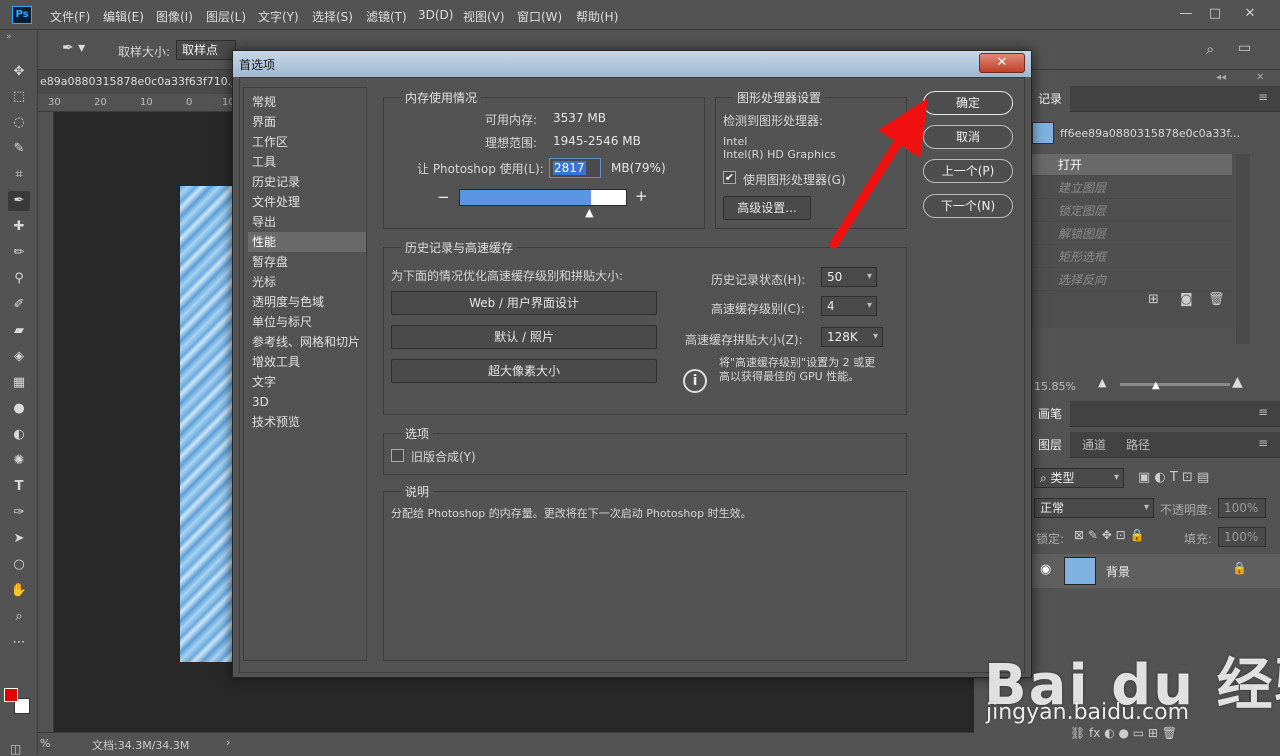 Image resolution: width=1280 pixels, height=756 pixels. Describe the element at coordinates (19, 461) in the screenshot. I see `sponge-tool-icon: ✺` at that location.